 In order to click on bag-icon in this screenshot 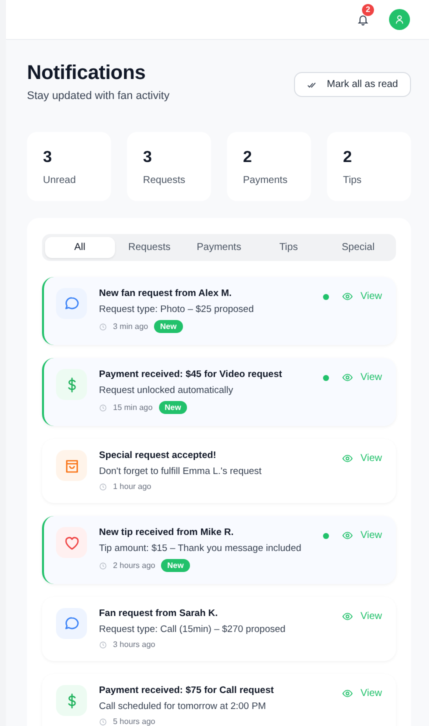, I will do `click(71, 465)`.